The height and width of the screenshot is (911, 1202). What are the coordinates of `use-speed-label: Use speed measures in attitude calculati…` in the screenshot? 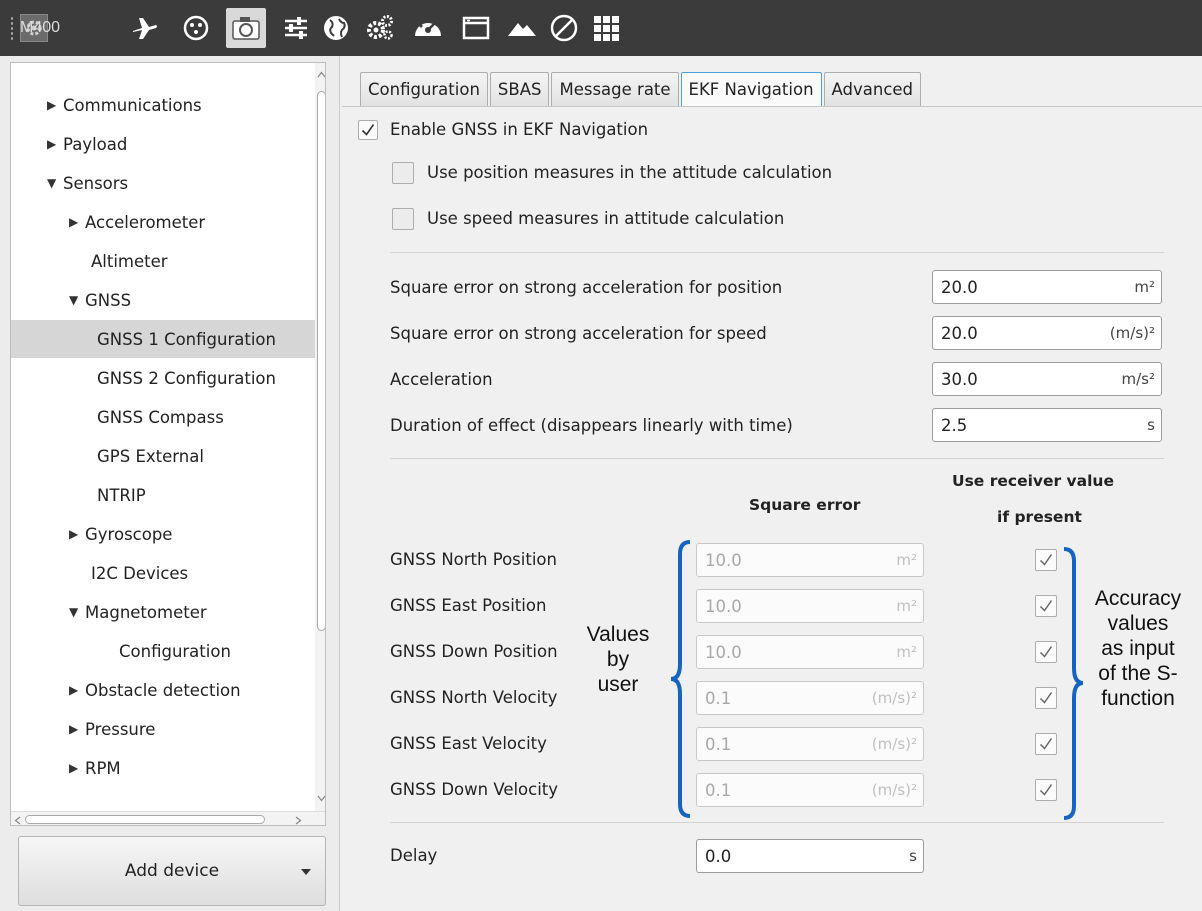 It's located at (606, 218).